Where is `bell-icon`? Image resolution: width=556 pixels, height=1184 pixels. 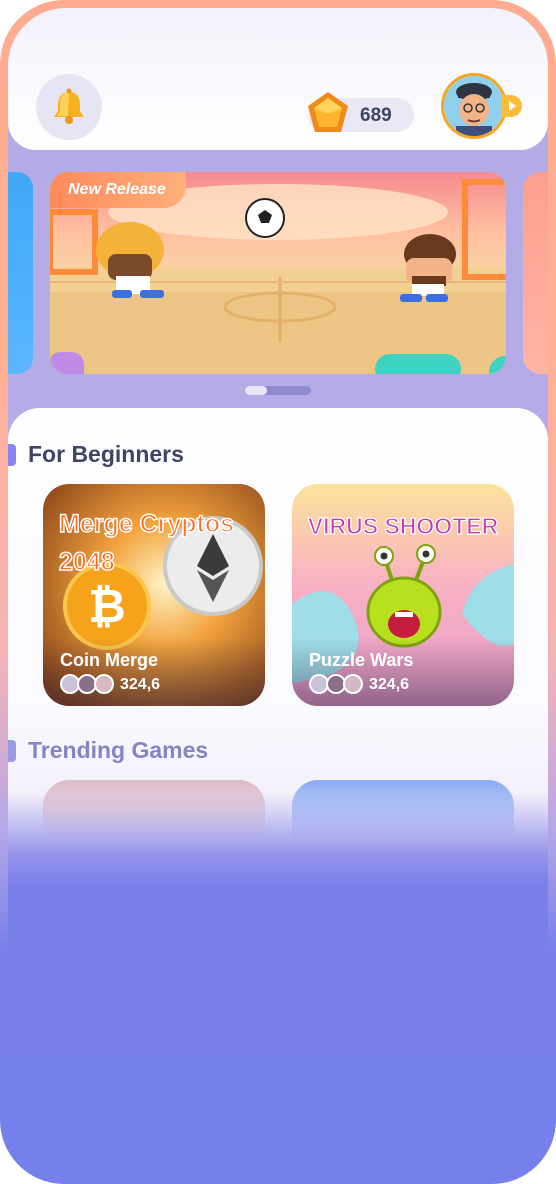 bell-icon is located at coordinates (69, 106).